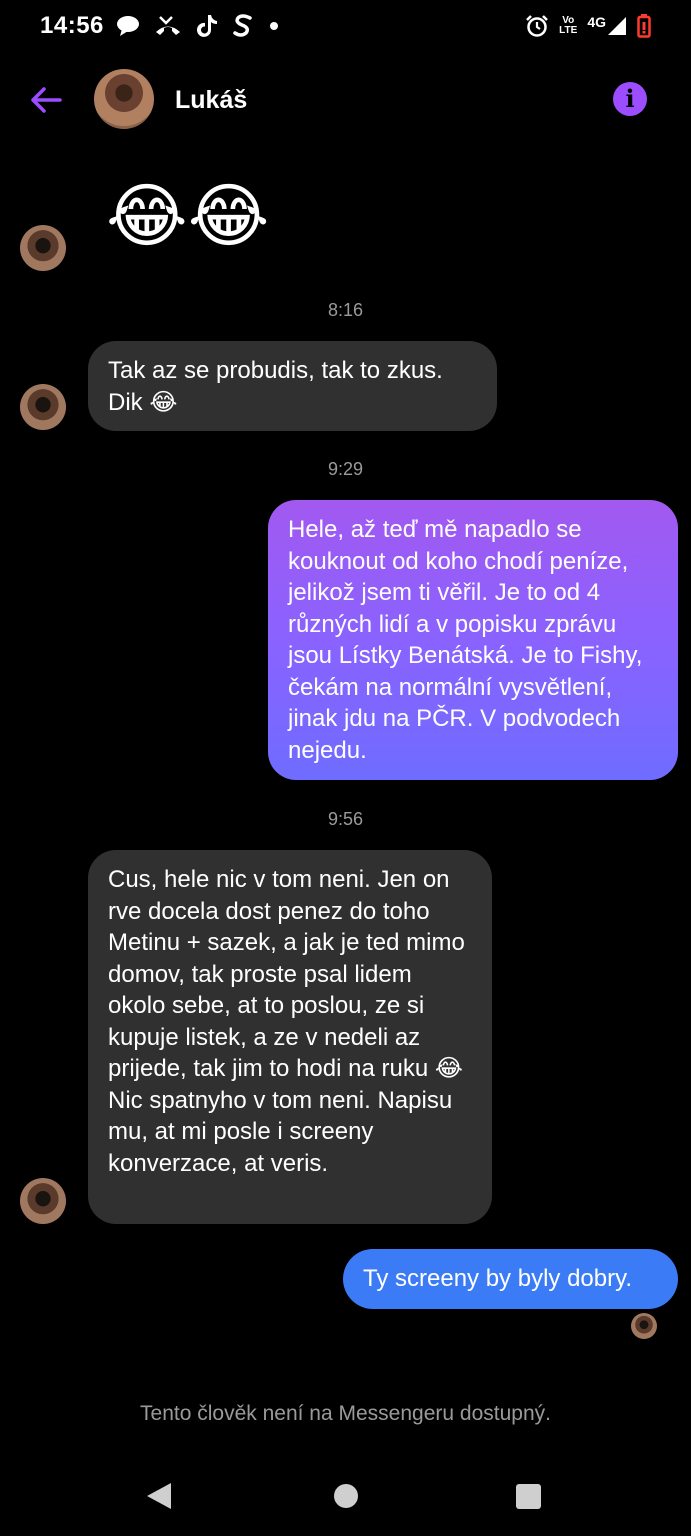  What do you see at coordinates (159, 1496) in the screenshot?
I see `nav-back-icon` at bounding box center [159, 1496].